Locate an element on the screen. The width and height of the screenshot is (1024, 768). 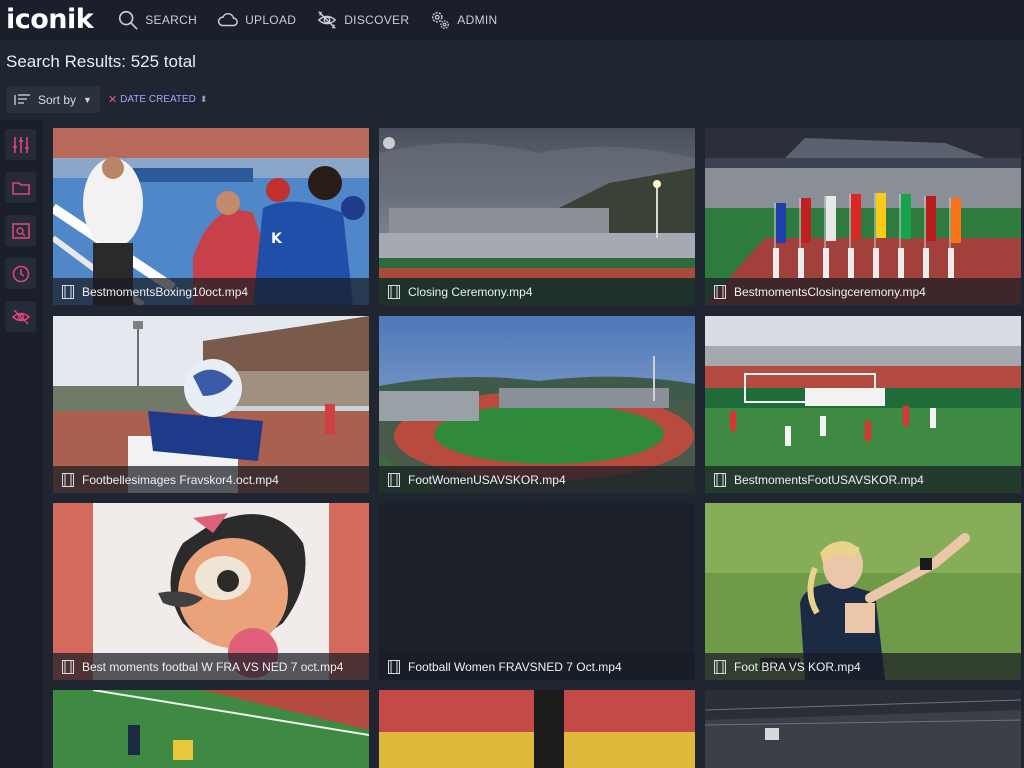
nav-discover-label: DISCOVER is located at coordinates (377, 20).